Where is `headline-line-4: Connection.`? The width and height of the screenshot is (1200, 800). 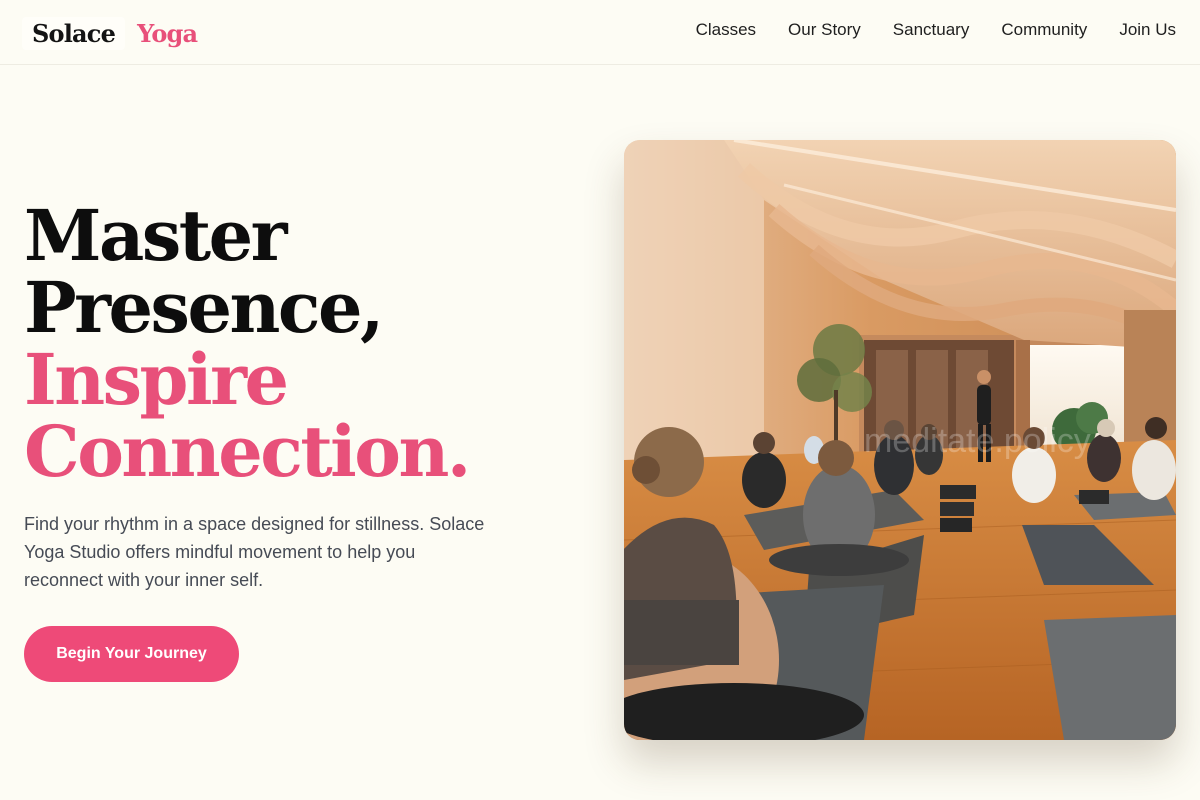 headline-line-4: Connection. is located at coordinates (247, 451).